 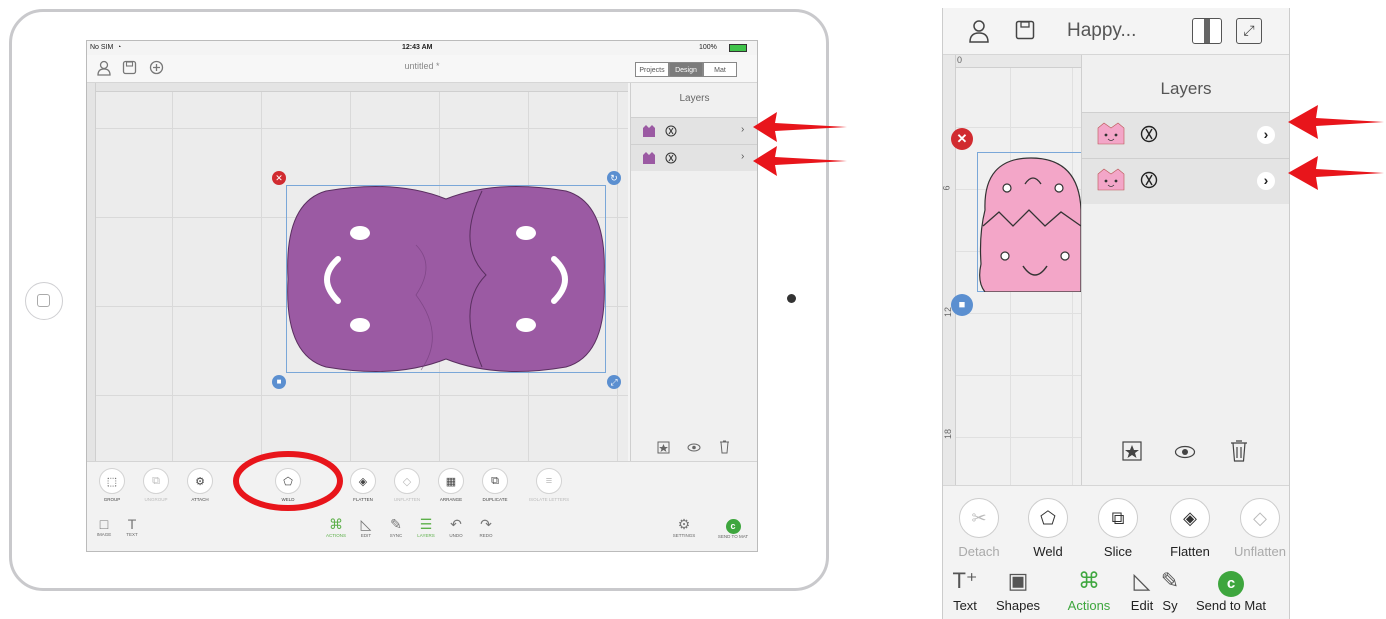 What do you see at coordinates (694, 157) in the screenshot?
I see `layer-row-2: ›` at bounding box center [694, 157].